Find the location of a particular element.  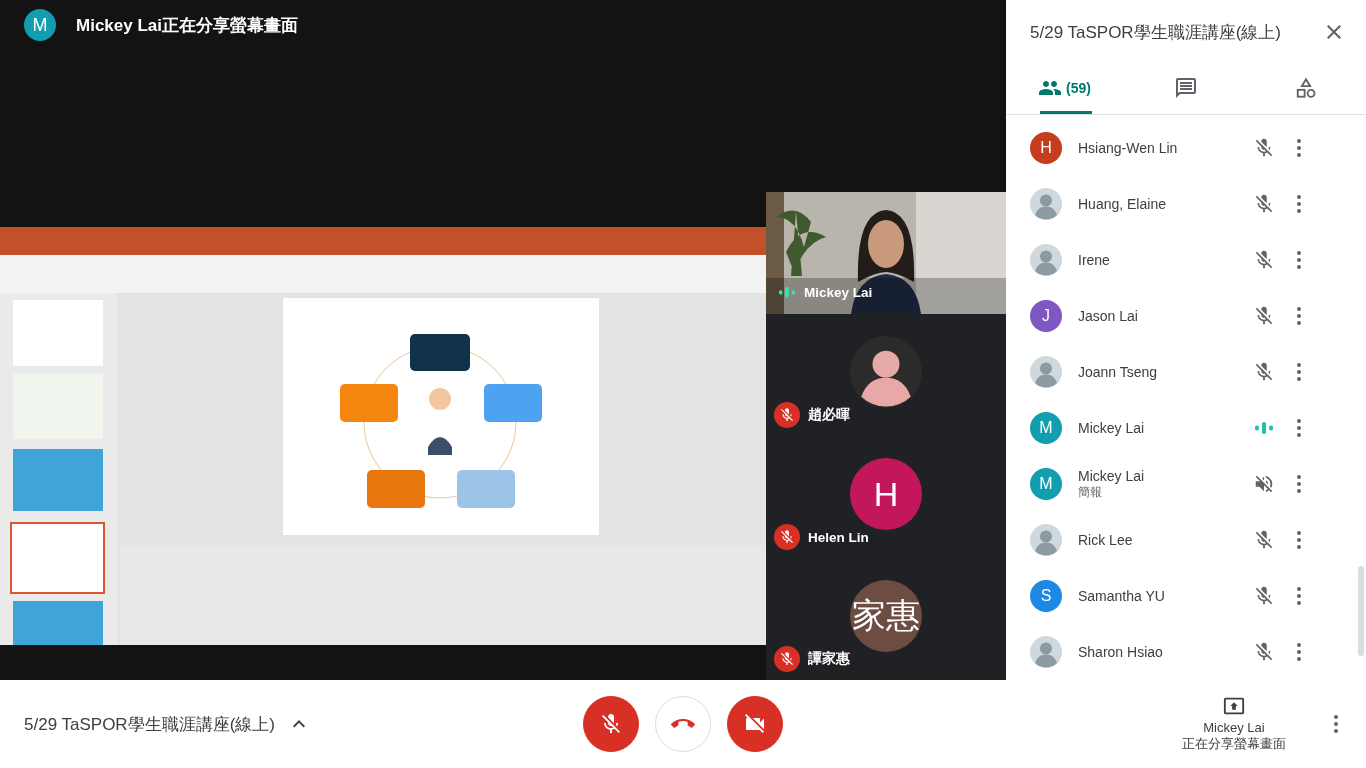

volume-off-icon is located at coordinates (1264, 484).